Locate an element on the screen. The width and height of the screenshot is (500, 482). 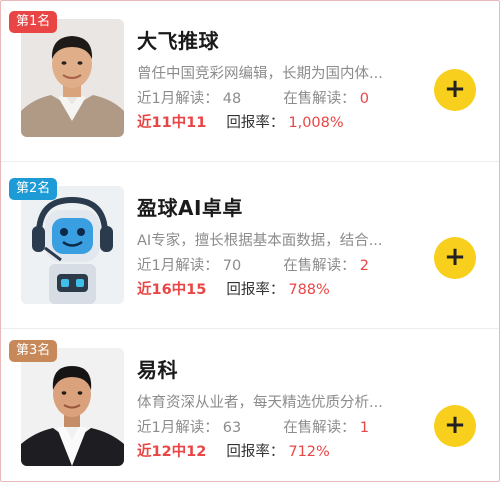
rank-badge: 第1名 is located at coordinates (33, 22).